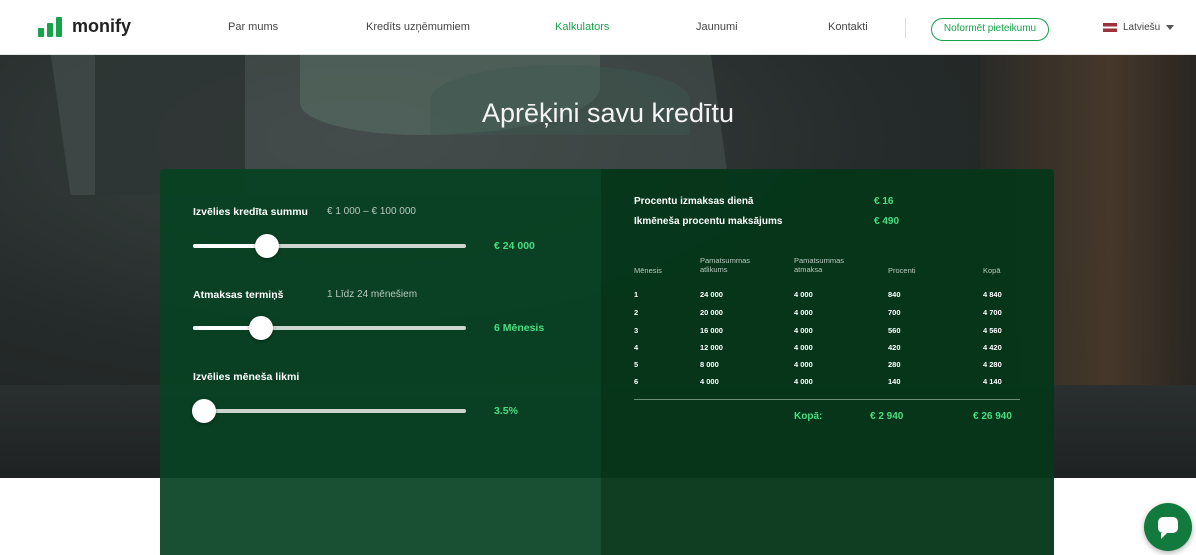  I want to click on rate-slider-handle, so click(203, 411).